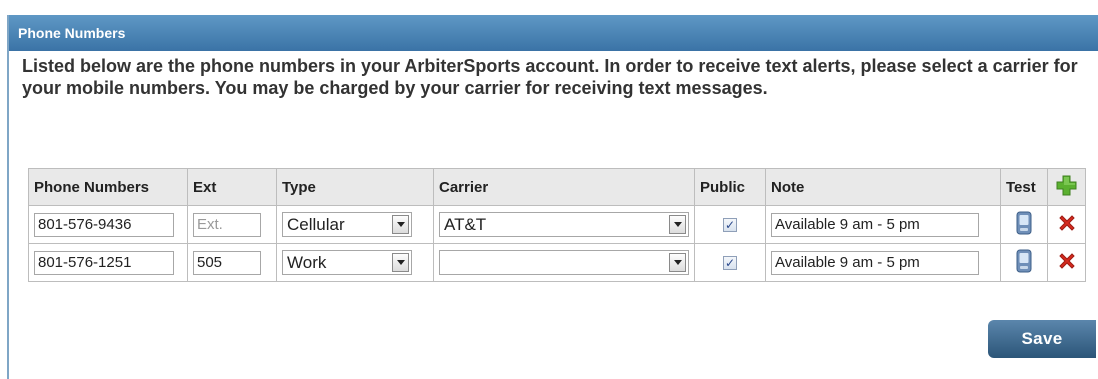 The height and width of the screenshot is (379, 1098). What do you see at coordinates (316, 224) in the screenshot?
I see `type-select-value: Cellular` at bounding box center [316, 224].